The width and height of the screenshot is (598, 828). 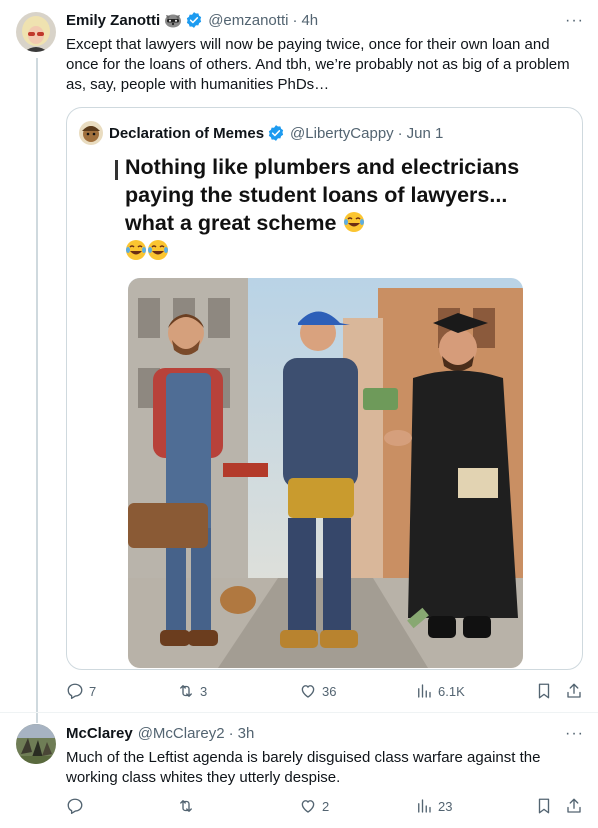 I want to click on like-button: 2, so click(x=314, y=806).